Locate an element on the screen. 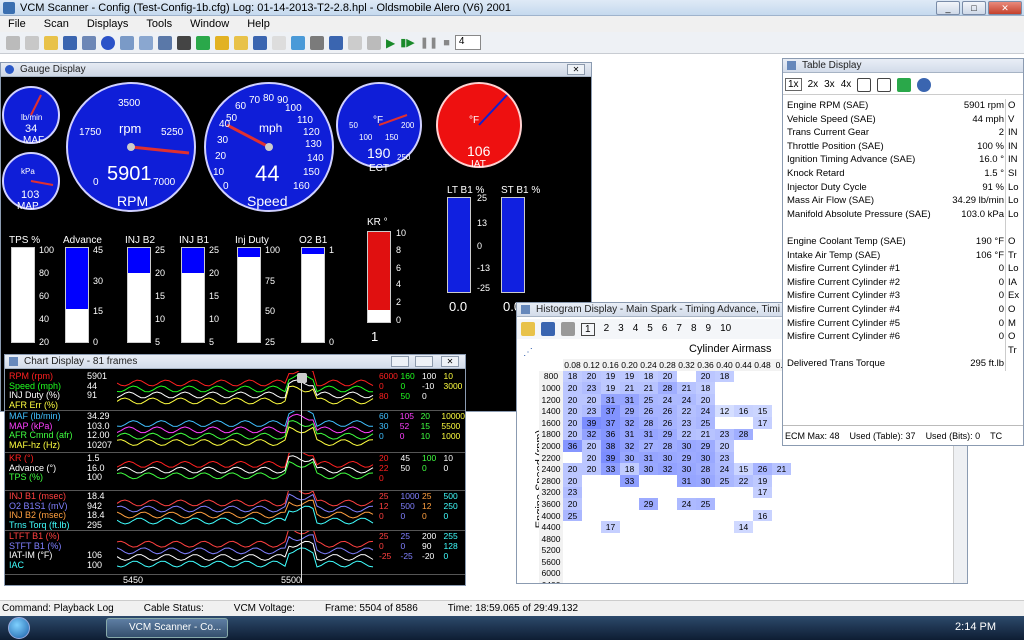 This screenshot has height=640, width=1024. histogram-cell: 36 is located at coordinates (572, 446).